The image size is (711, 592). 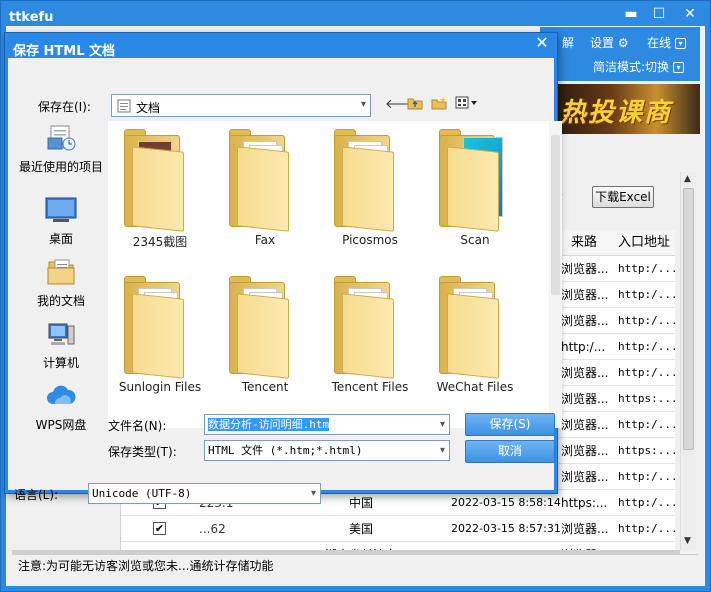 I want to click on ad-banner: 热投课商, so click(x=627, y=109).